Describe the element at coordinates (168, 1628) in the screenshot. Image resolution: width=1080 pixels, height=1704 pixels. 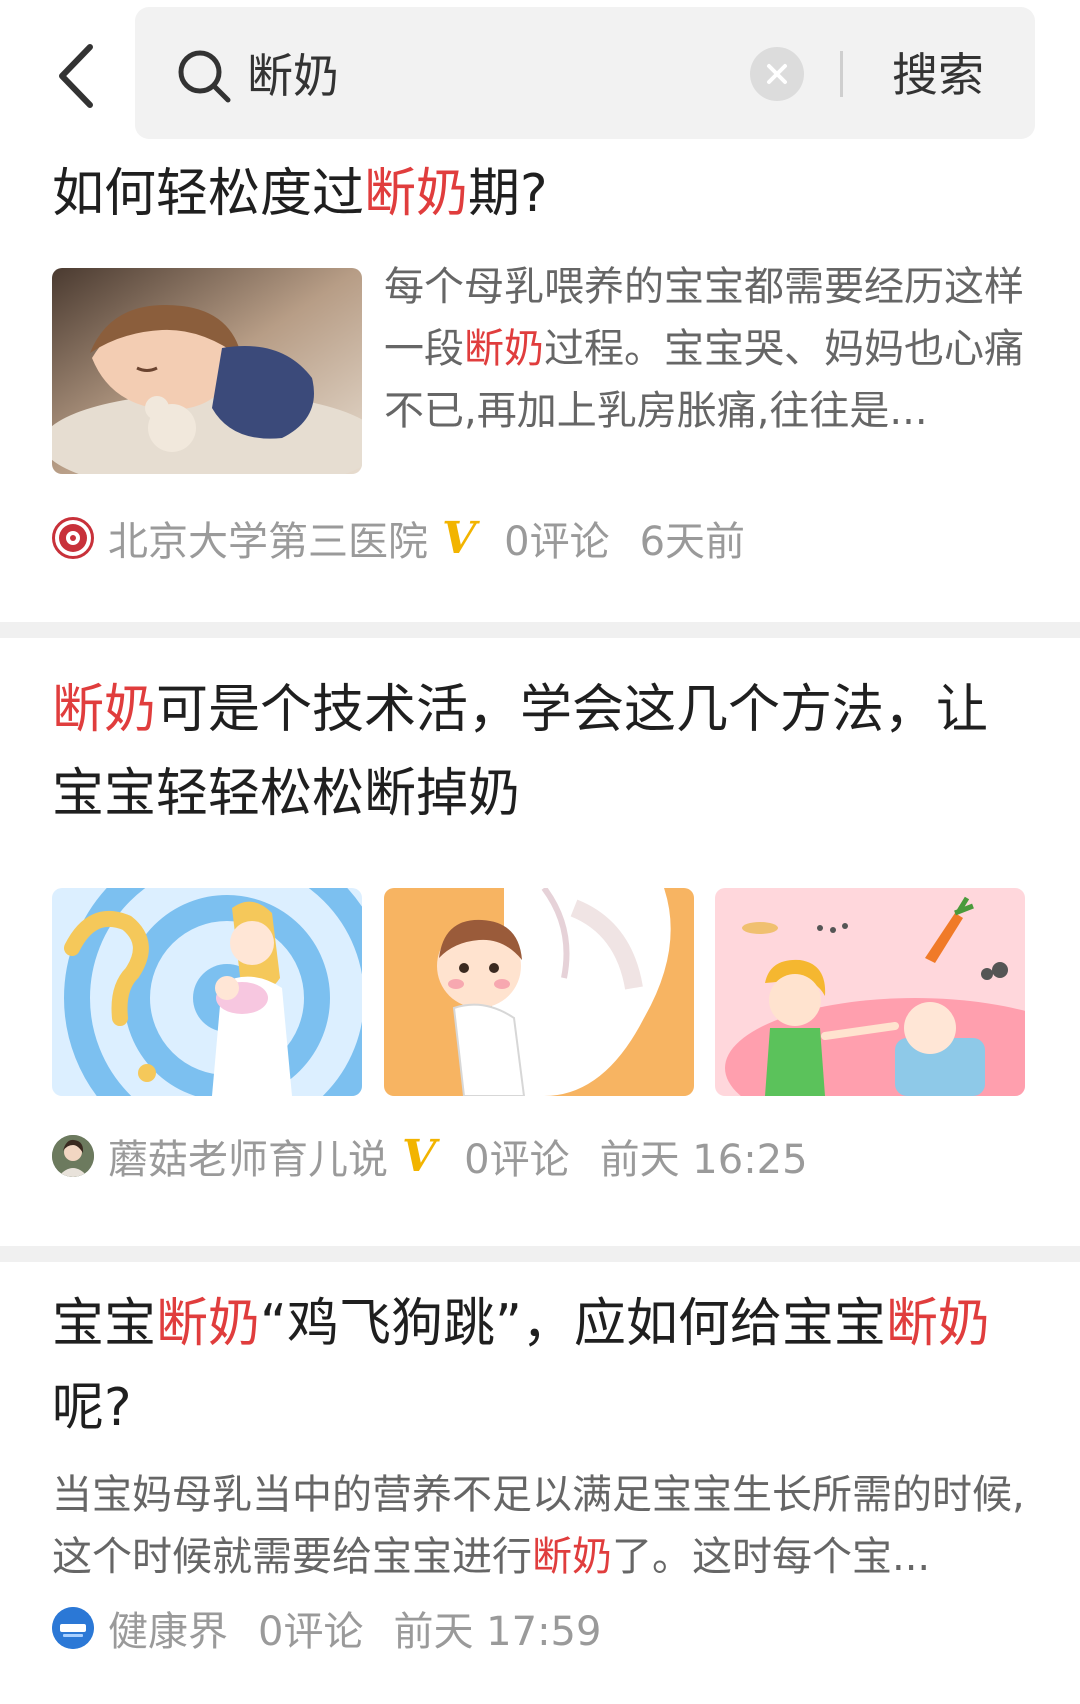
I see `source-name: 健康界` at that location.